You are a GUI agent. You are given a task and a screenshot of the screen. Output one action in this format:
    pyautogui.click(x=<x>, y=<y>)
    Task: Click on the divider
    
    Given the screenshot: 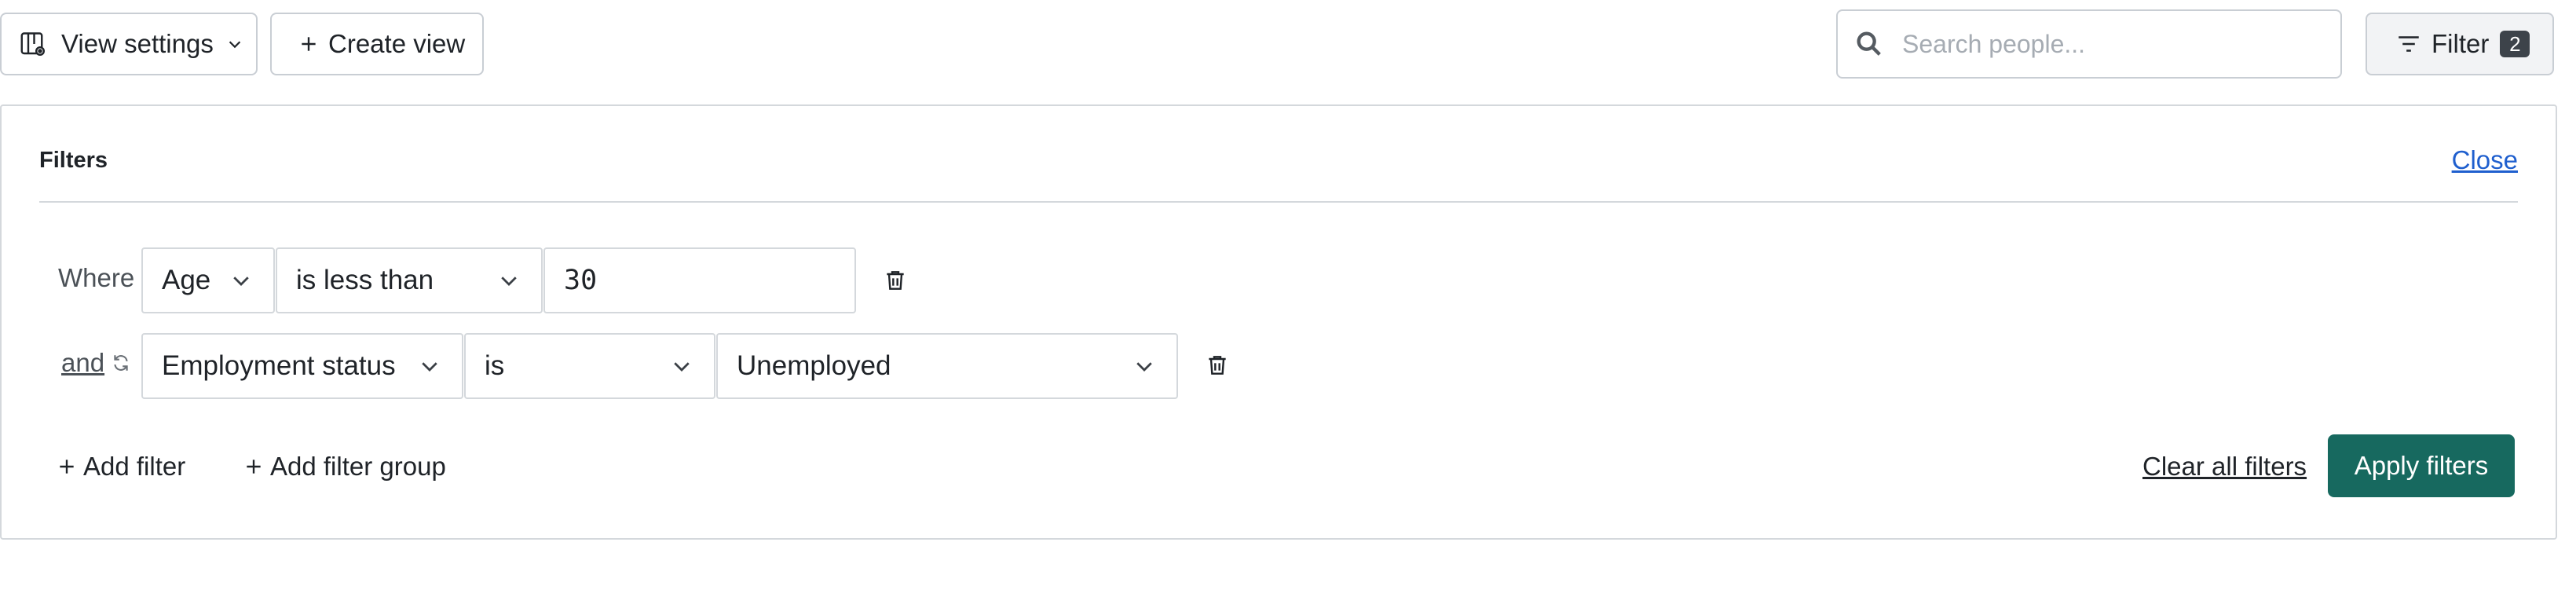 What is the action you would take?
    pyautogui.click(x=1278, y=202)
    